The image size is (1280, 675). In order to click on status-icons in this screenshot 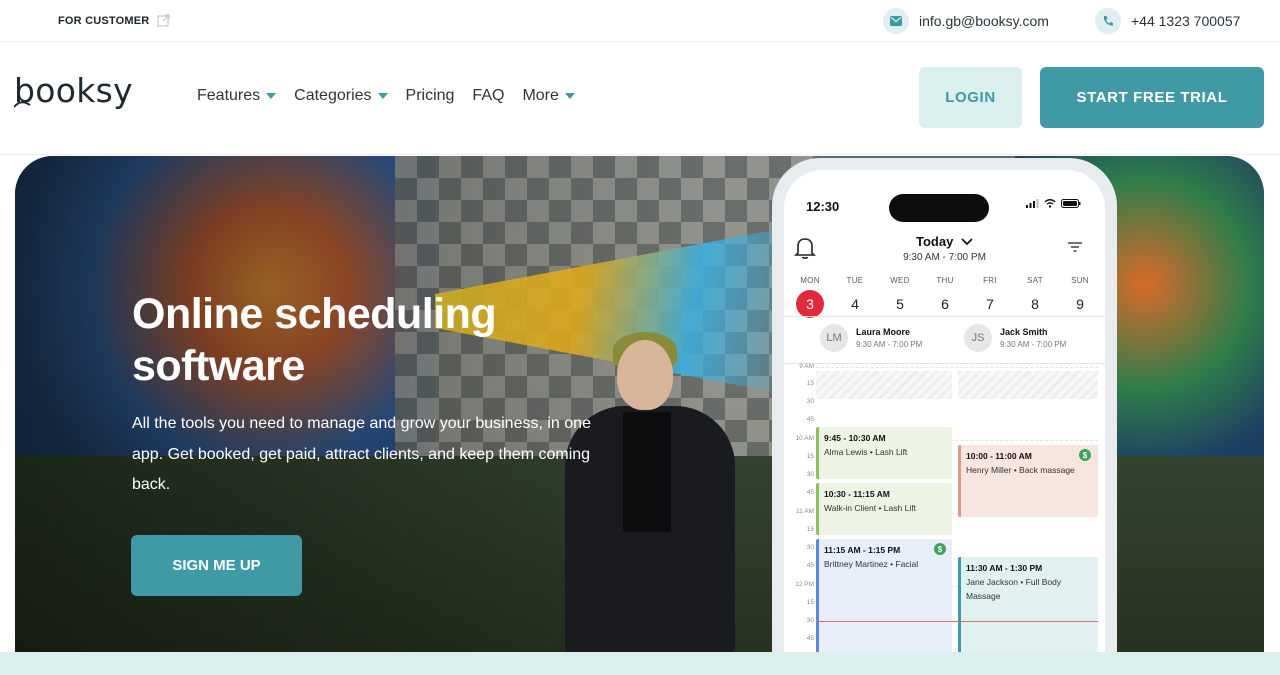, I will do `click(1053, 203)`.